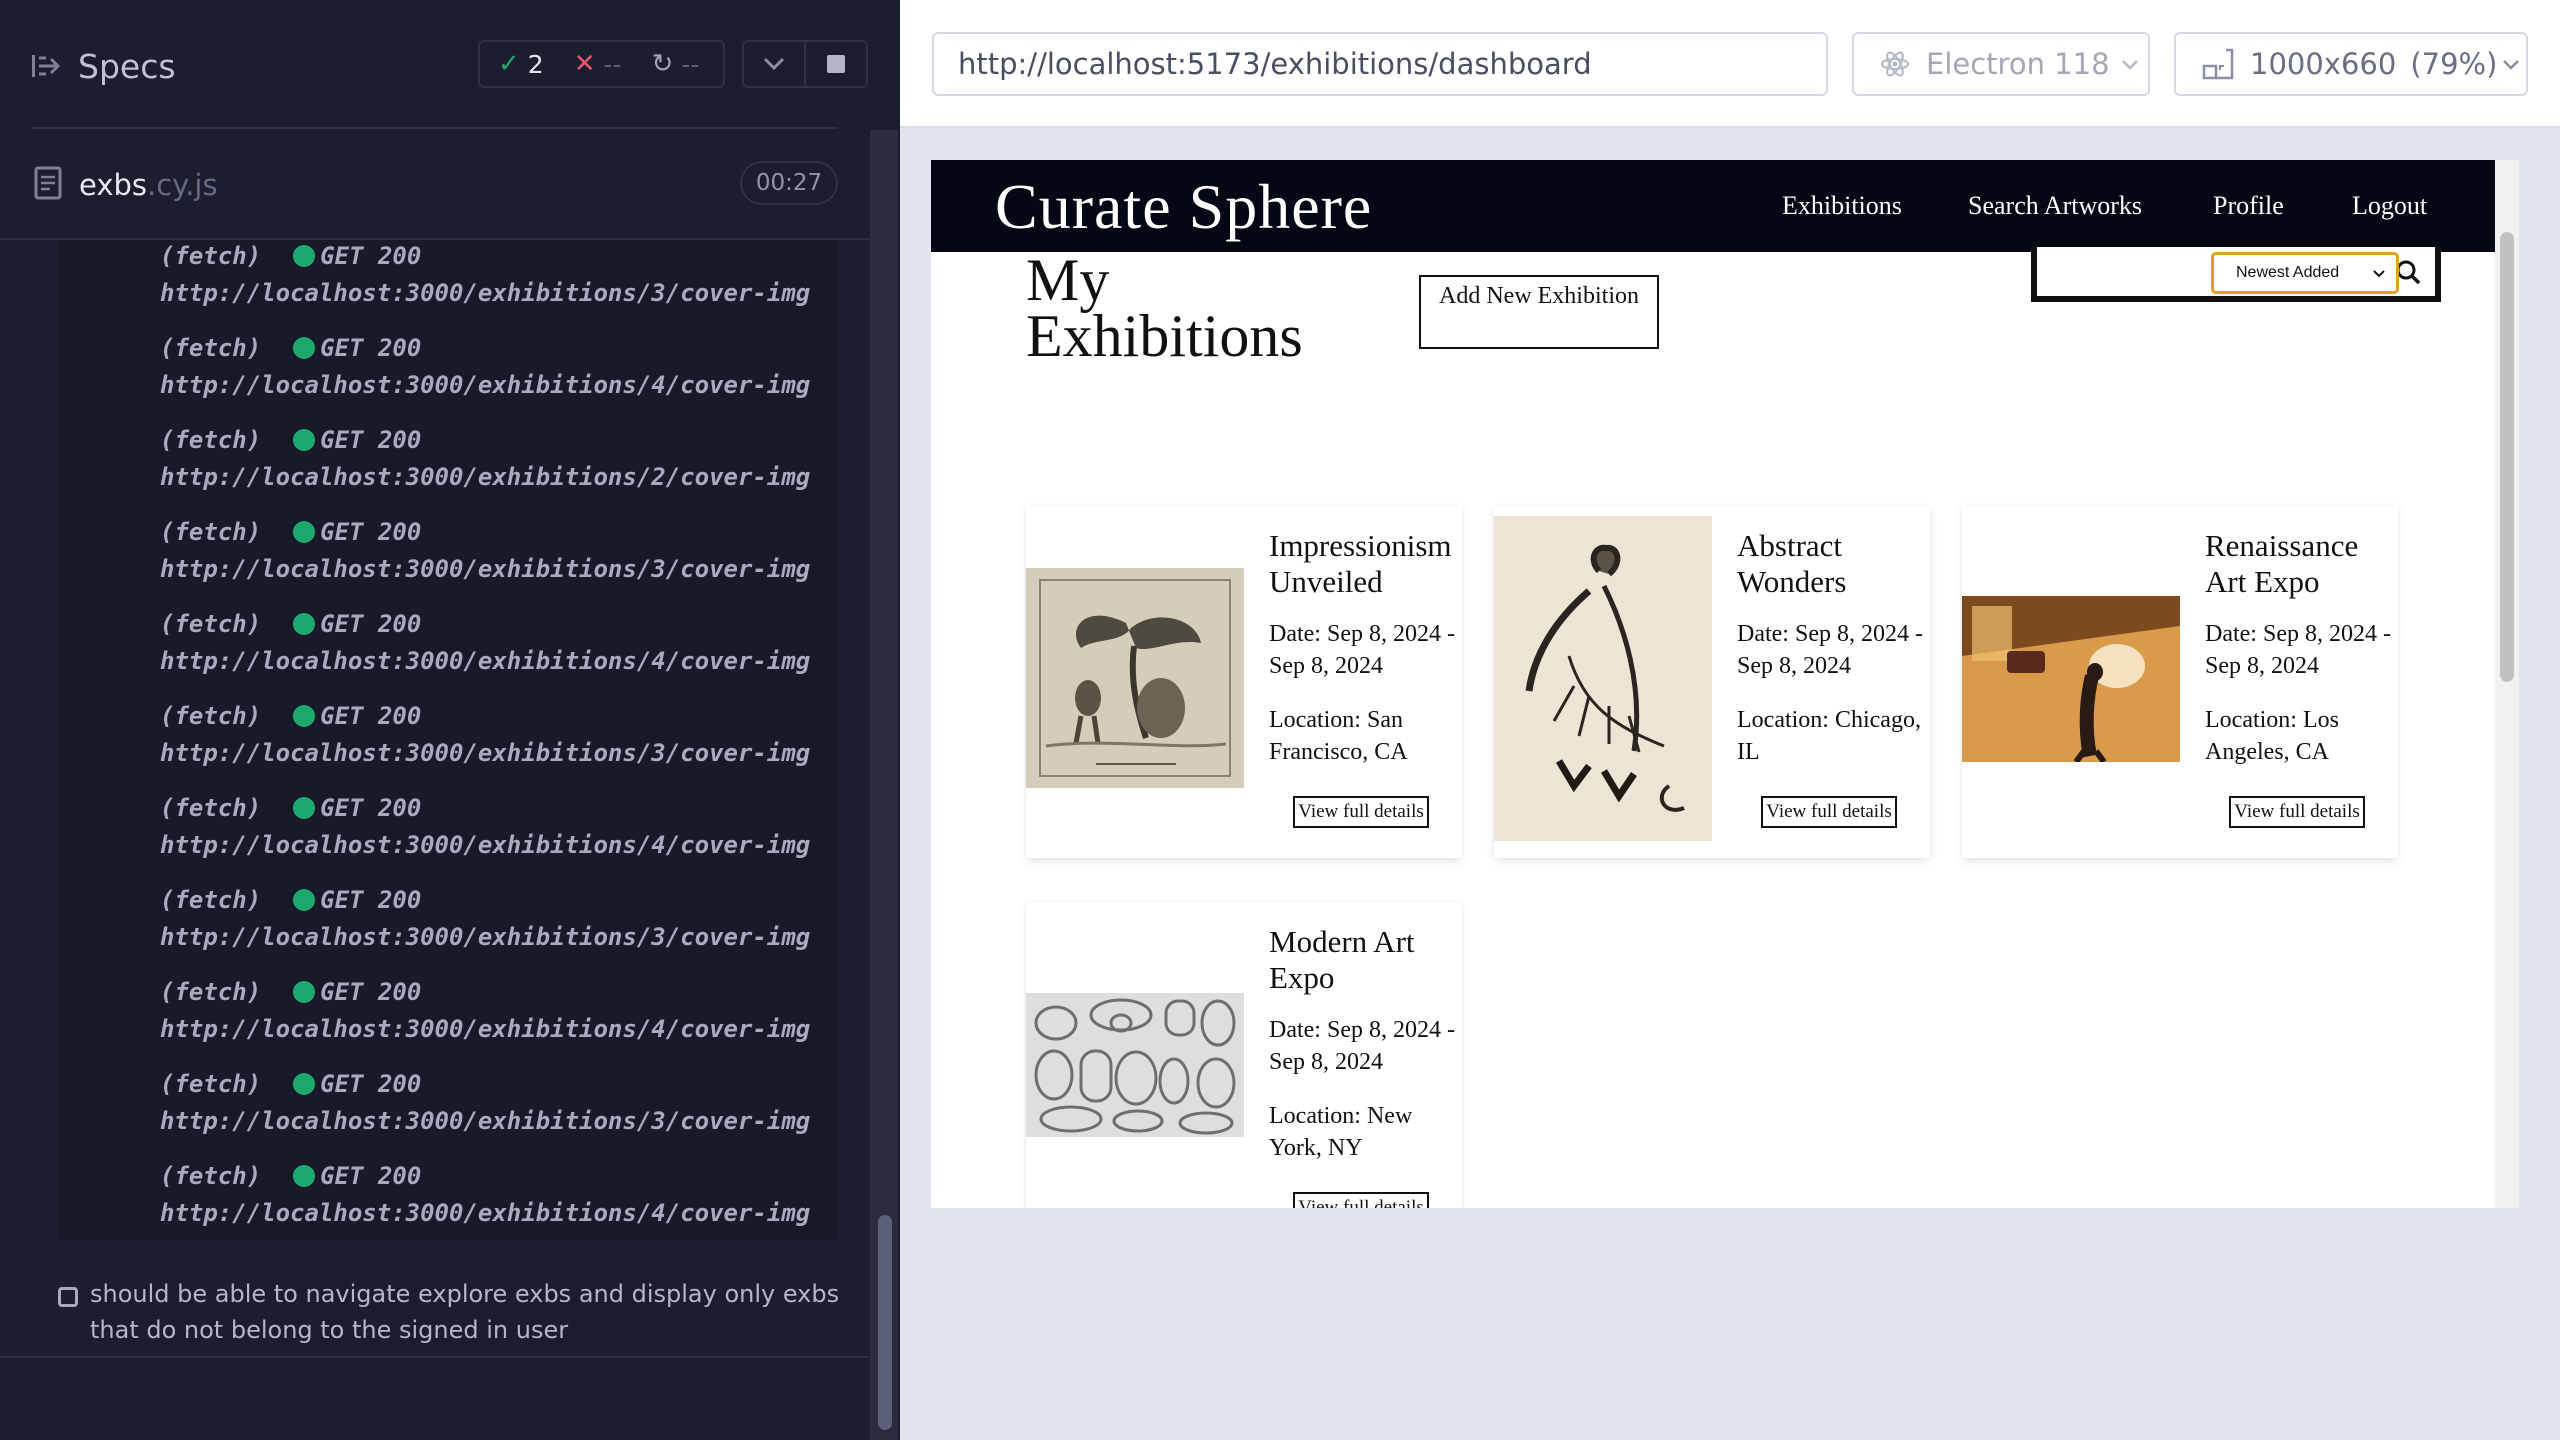  I want to click on app-scrollbar-thumb, so click(2507, 457).